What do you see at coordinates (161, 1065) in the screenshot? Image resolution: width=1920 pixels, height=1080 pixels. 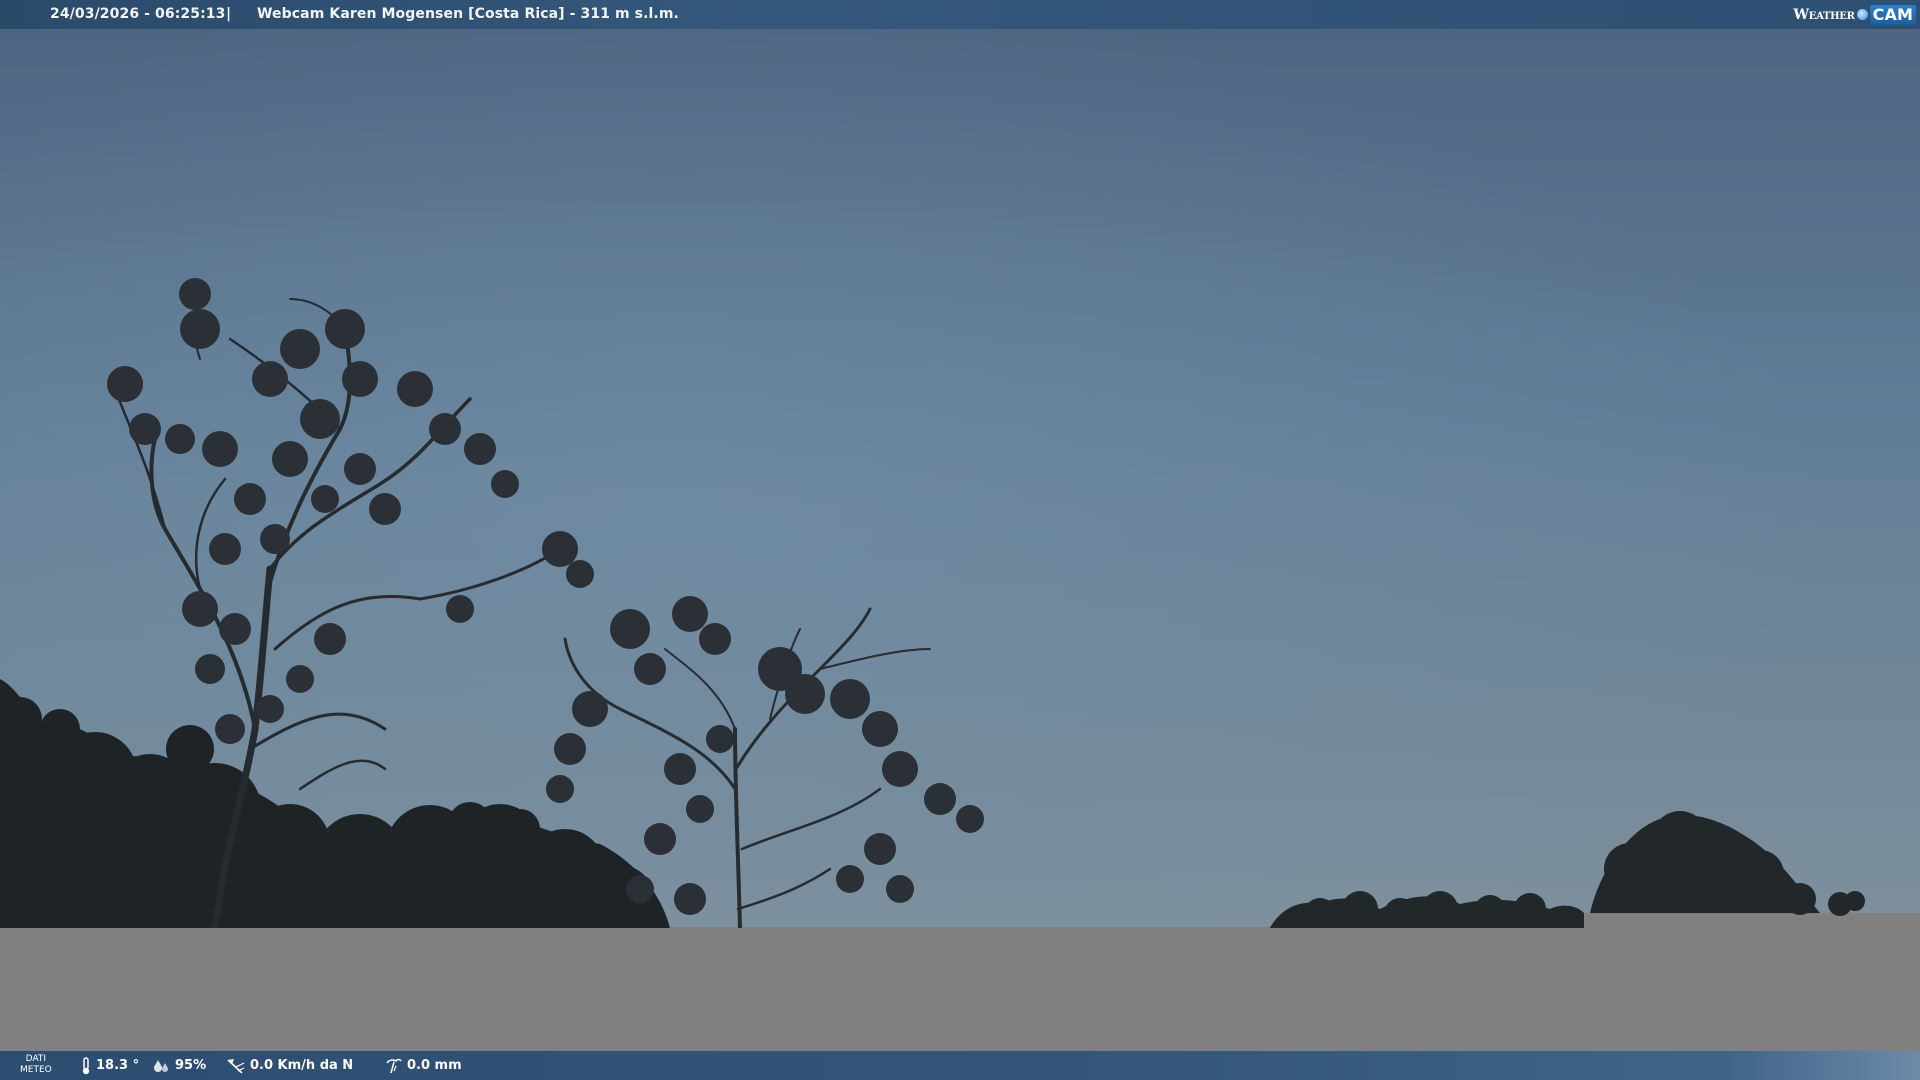 I see `humidity-drops-icon` at bounding box center [161, 1065].